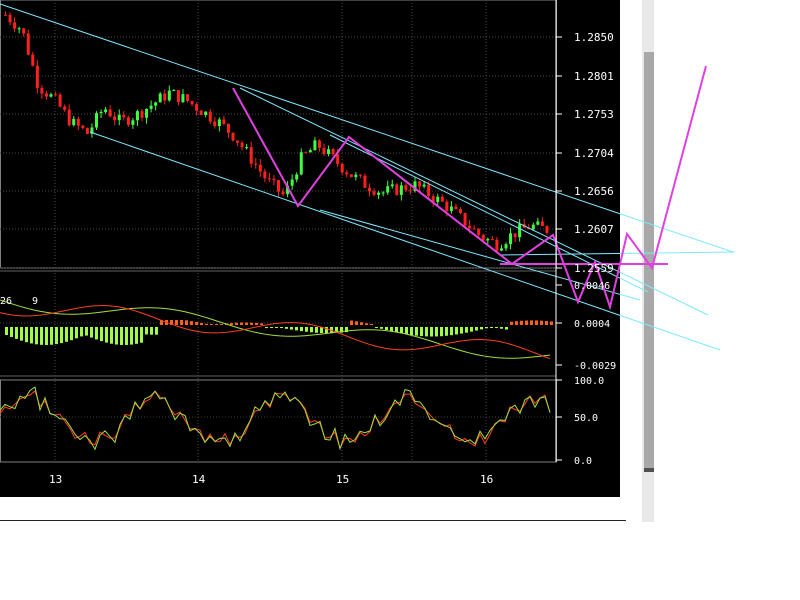 The height and width of the screenshot is (600, 800). I want to click on stochastic-line-a, so click(275, 420).